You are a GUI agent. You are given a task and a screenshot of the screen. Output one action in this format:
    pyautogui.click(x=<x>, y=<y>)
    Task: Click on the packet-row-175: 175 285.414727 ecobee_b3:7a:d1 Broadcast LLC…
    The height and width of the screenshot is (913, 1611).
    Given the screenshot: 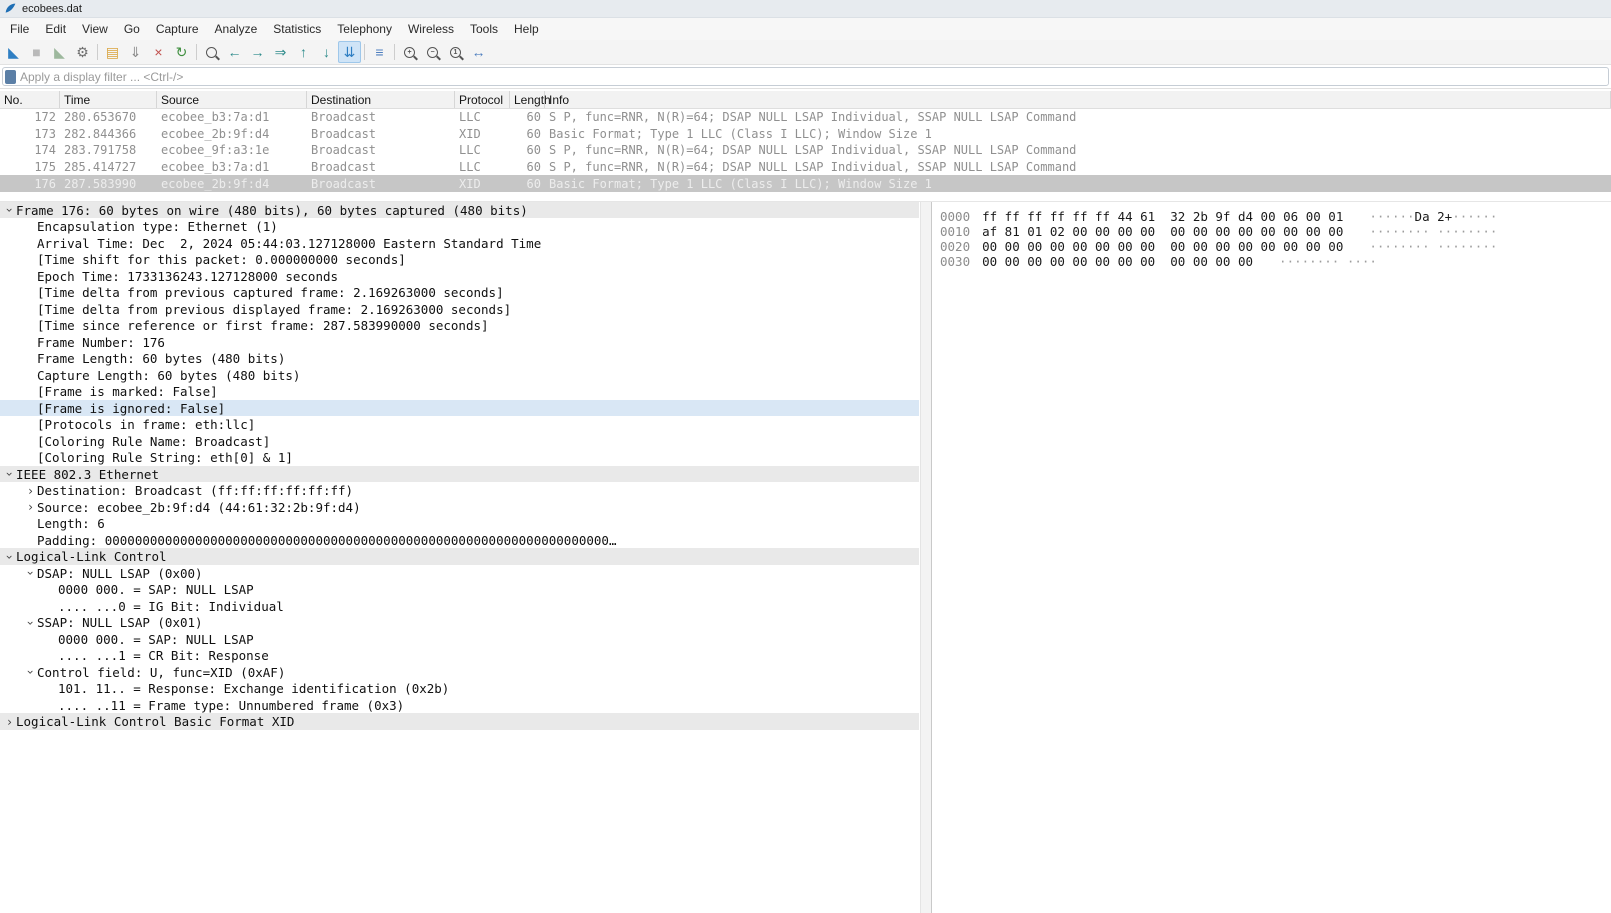 What is the action you would take?
    pyautogui.click(x=805, y=167)
    